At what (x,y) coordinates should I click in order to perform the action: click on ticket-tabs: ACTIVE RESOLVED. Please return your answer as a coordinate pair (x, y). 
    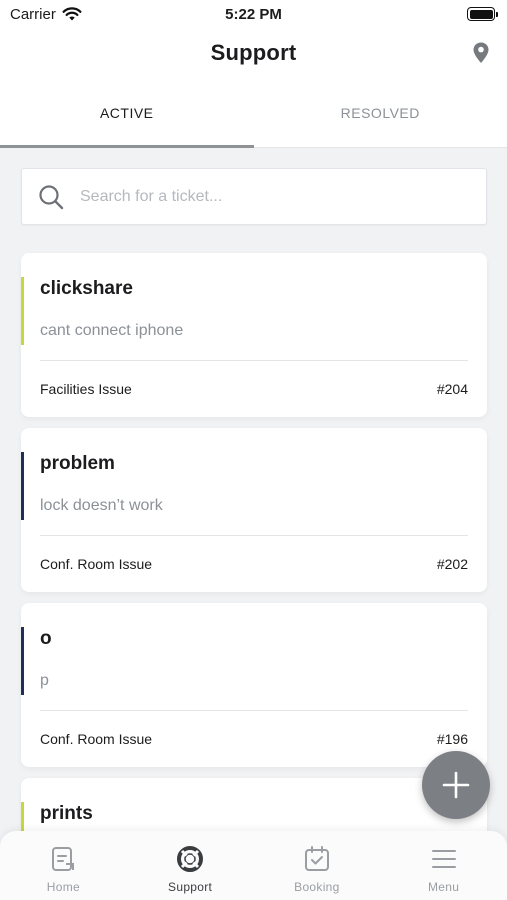
    Looking at the image, I should click on (253, 113).